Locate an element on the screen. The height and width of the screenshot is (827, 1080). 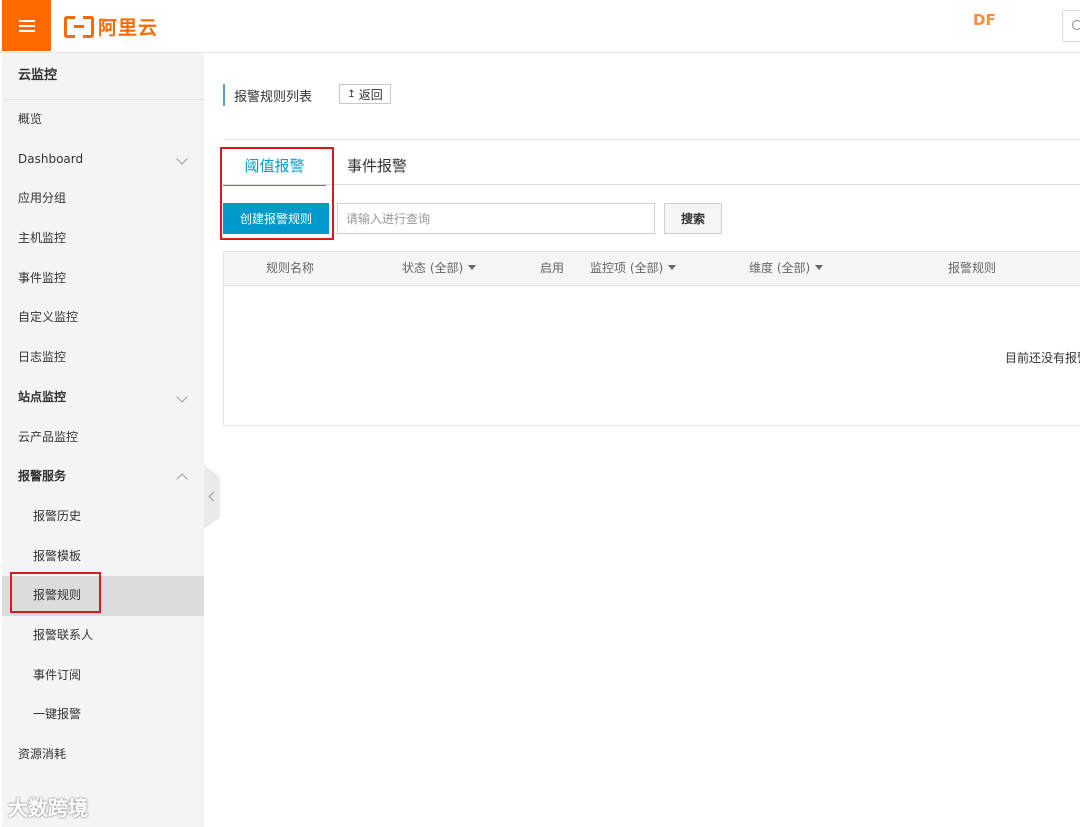
sidebar-item-alarm-templates: 报警模板 is located at coordinates (103, 557).